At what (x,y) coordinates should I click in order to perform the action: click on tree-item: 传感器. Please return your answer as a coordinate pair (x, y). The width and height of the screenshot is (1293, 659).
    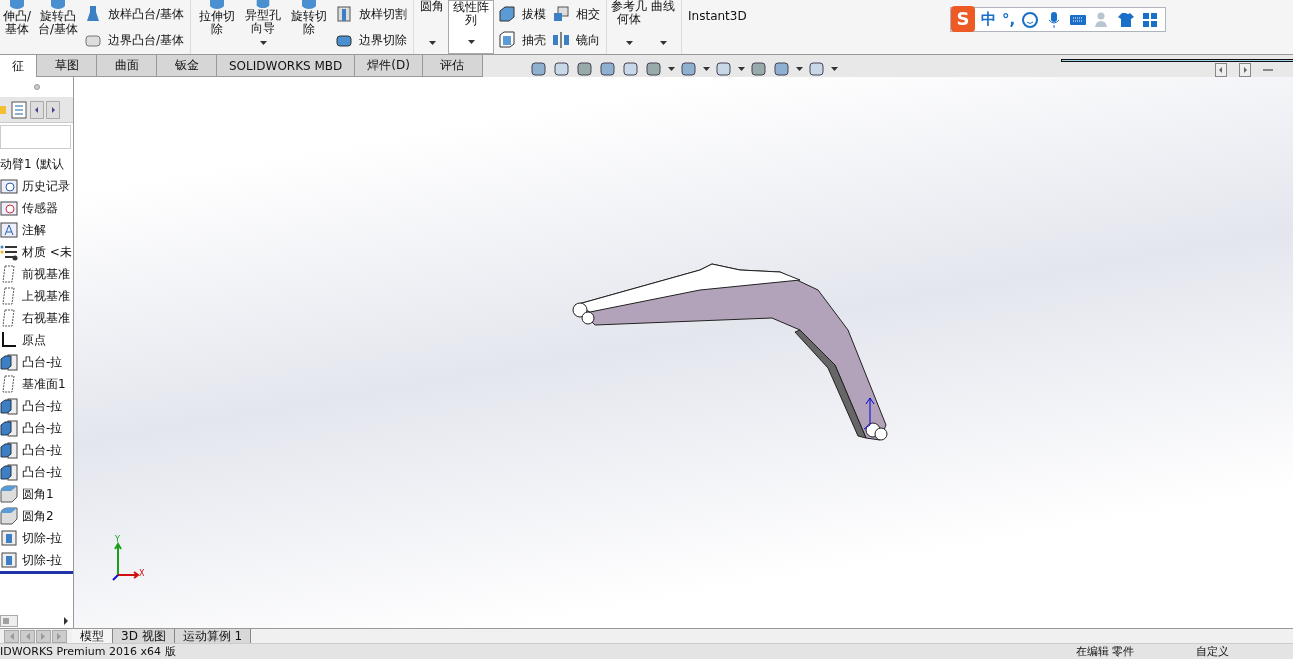
    Looking at the image, I should click on (40, 208).